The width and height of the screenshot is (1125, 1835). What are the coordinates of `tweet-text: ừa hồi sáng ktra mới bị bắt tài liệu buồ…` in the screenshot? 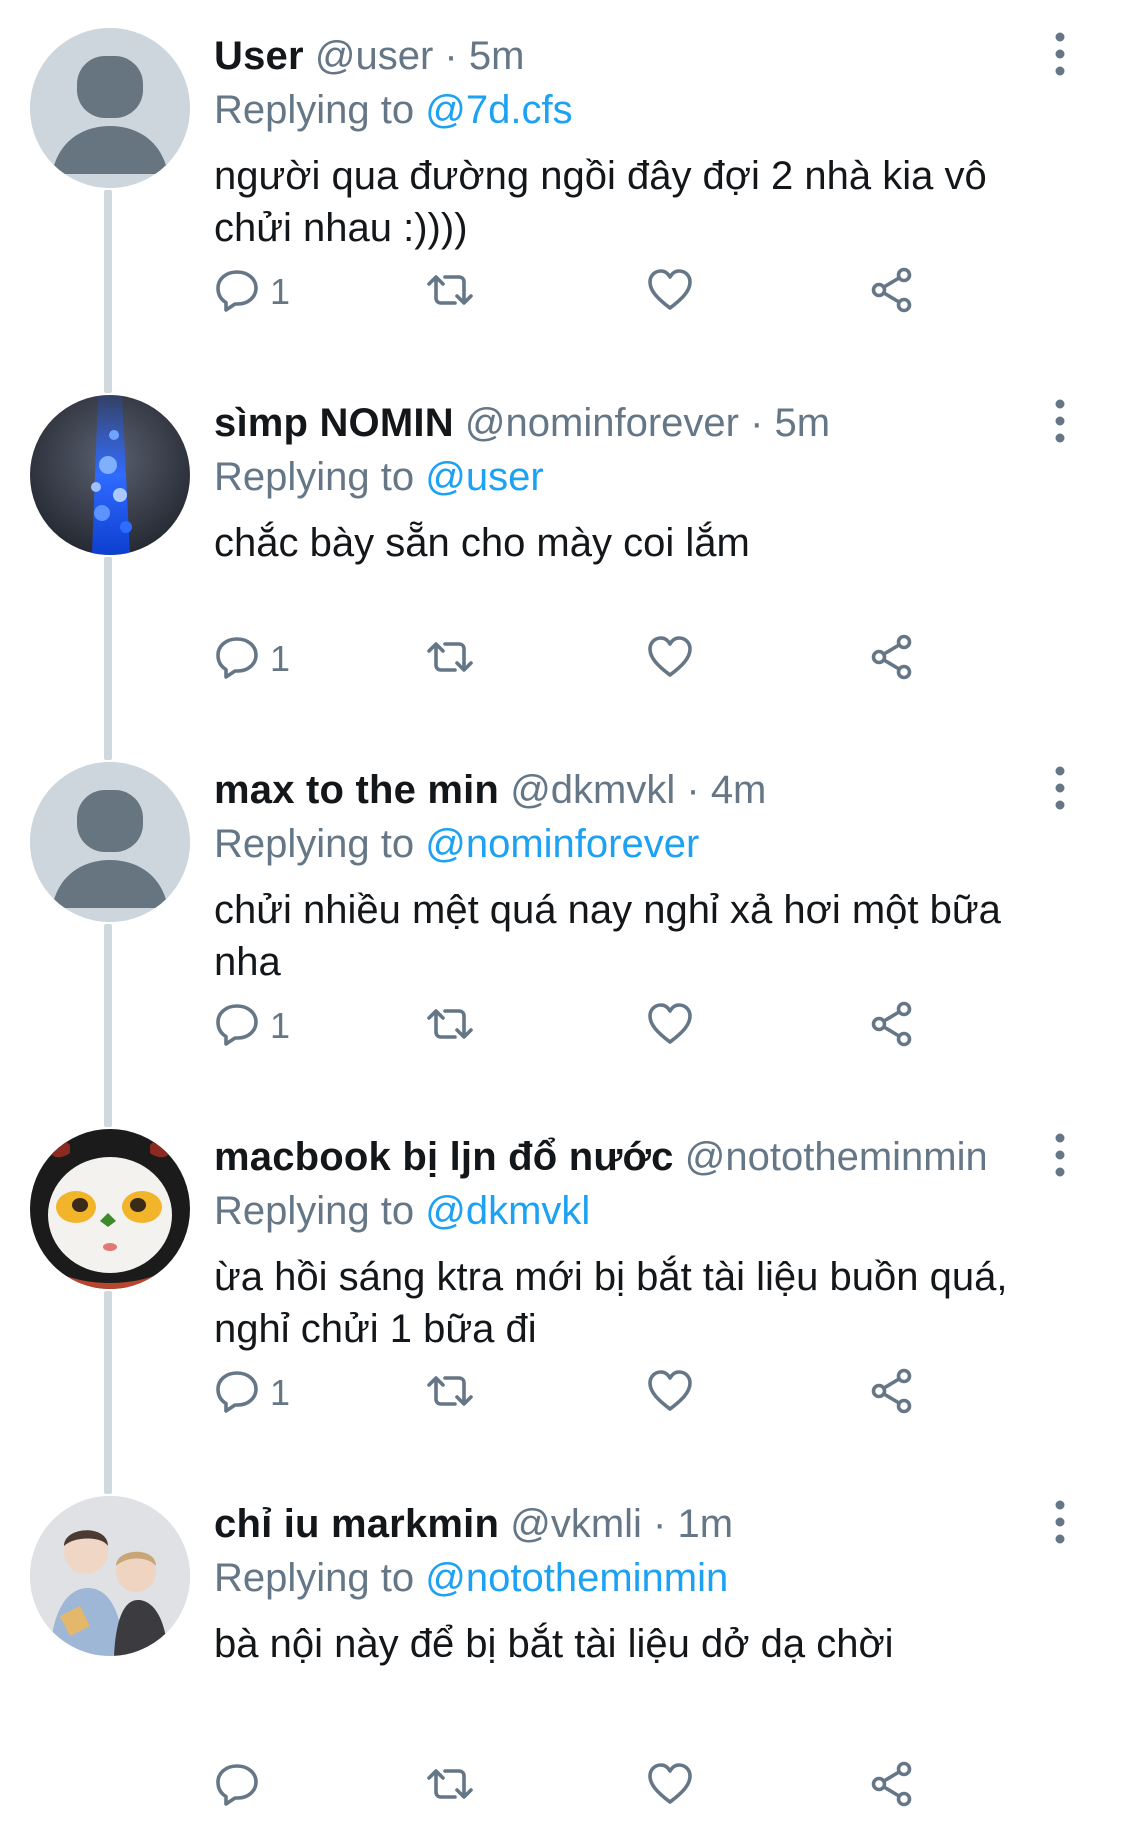 It's located at (611, 1303).